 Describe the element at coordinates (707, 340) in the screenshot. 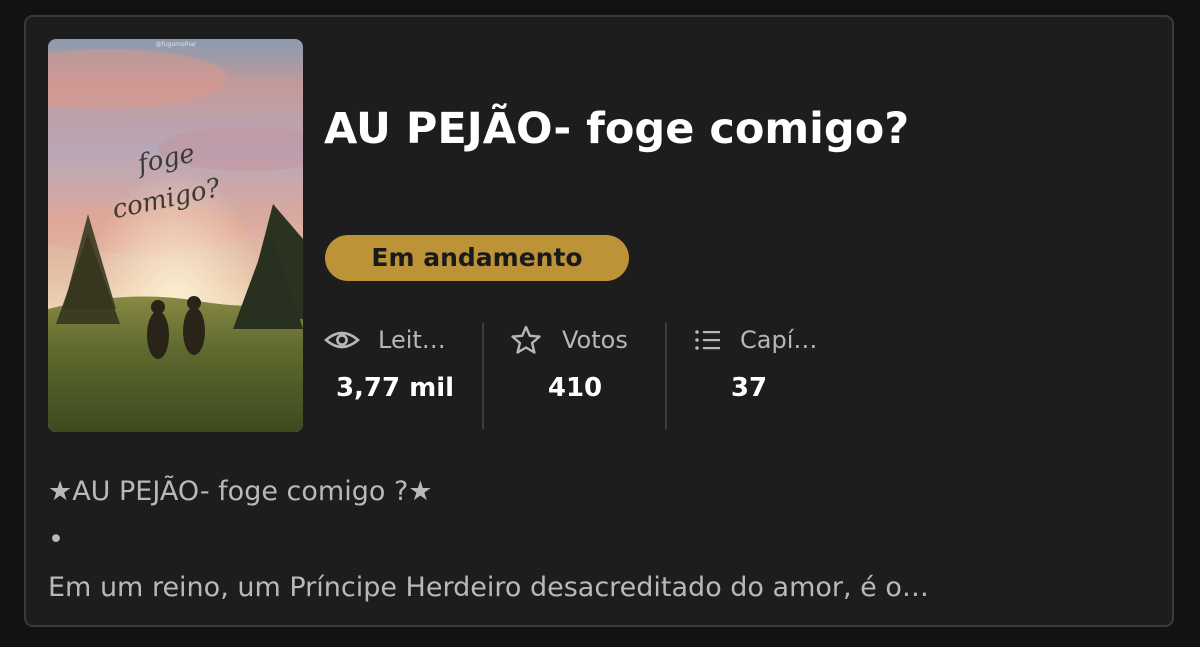

I see `list-icon` at that location.